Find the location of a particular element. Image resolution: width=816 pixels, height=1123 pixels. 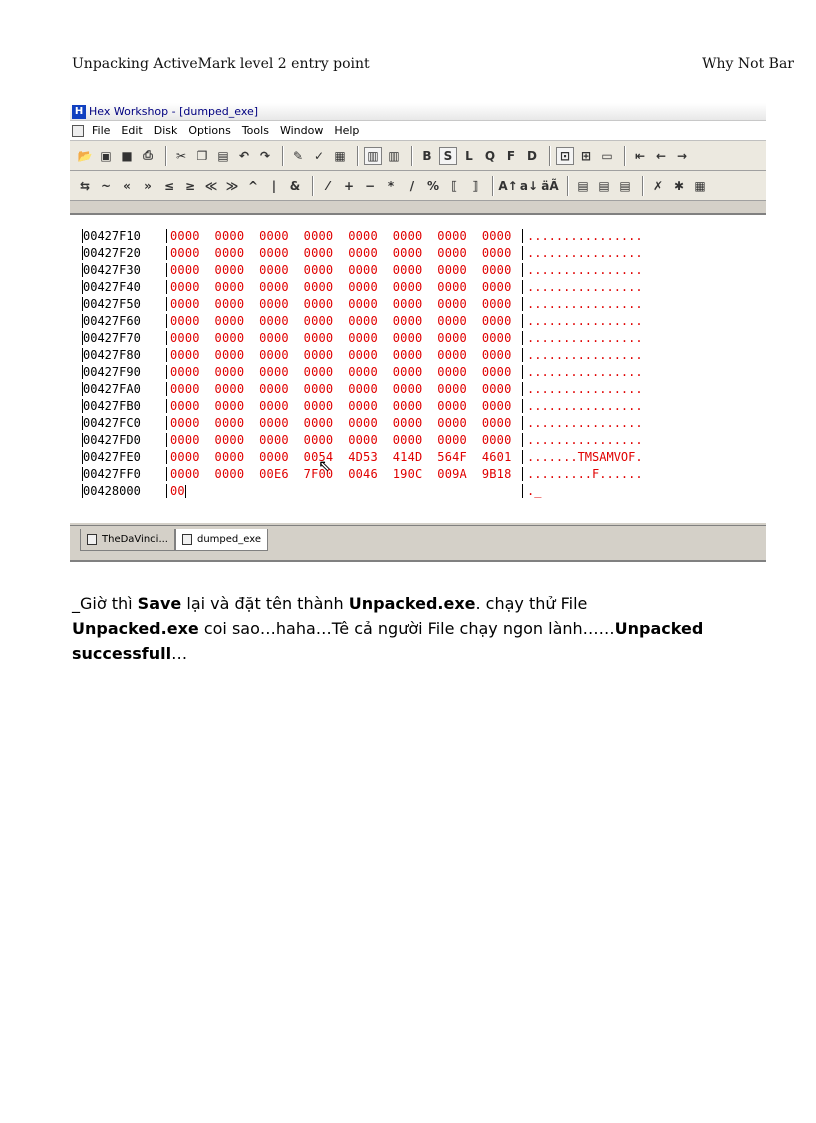

uppercase-icon: A↑ is located at coordinates (507, 186).